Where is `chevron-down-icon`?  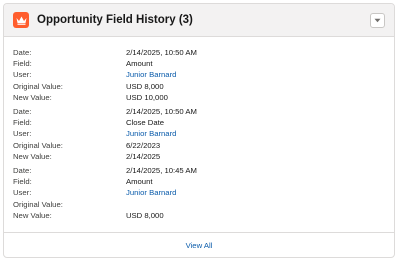 chevron-down-icon is located at coordinates (377, 20).